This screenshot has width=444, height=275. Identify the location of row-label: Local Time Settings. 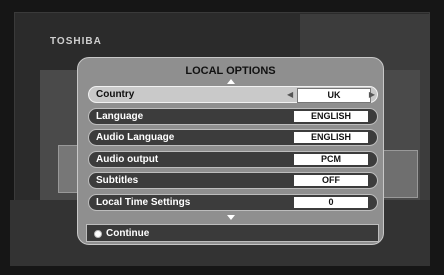
(143, 202).